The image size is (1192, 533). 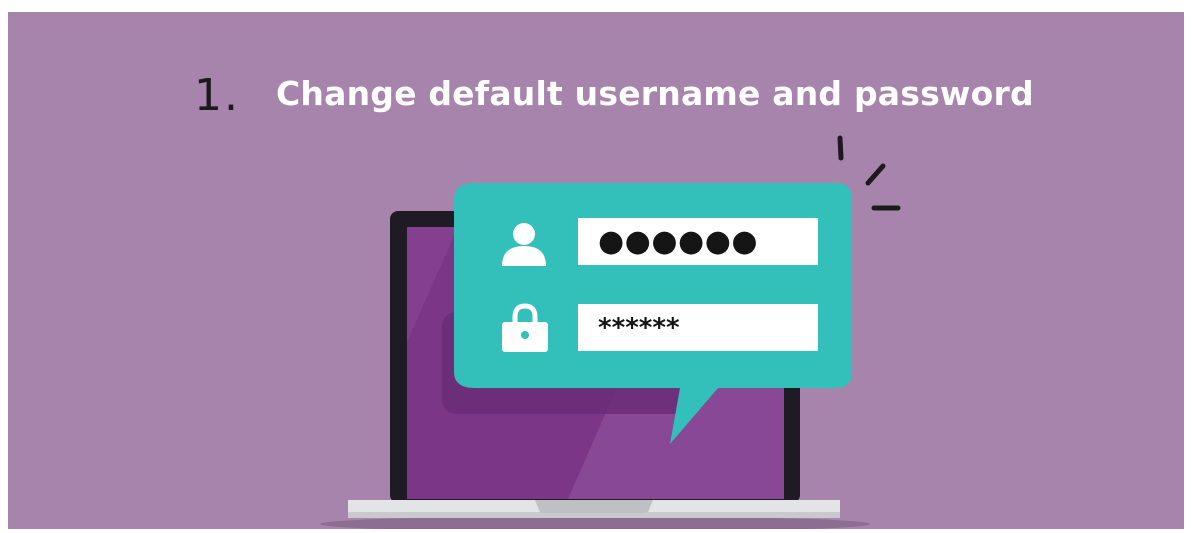 I want to click on page-title: Change default username and password, so click(x=655, y=93).